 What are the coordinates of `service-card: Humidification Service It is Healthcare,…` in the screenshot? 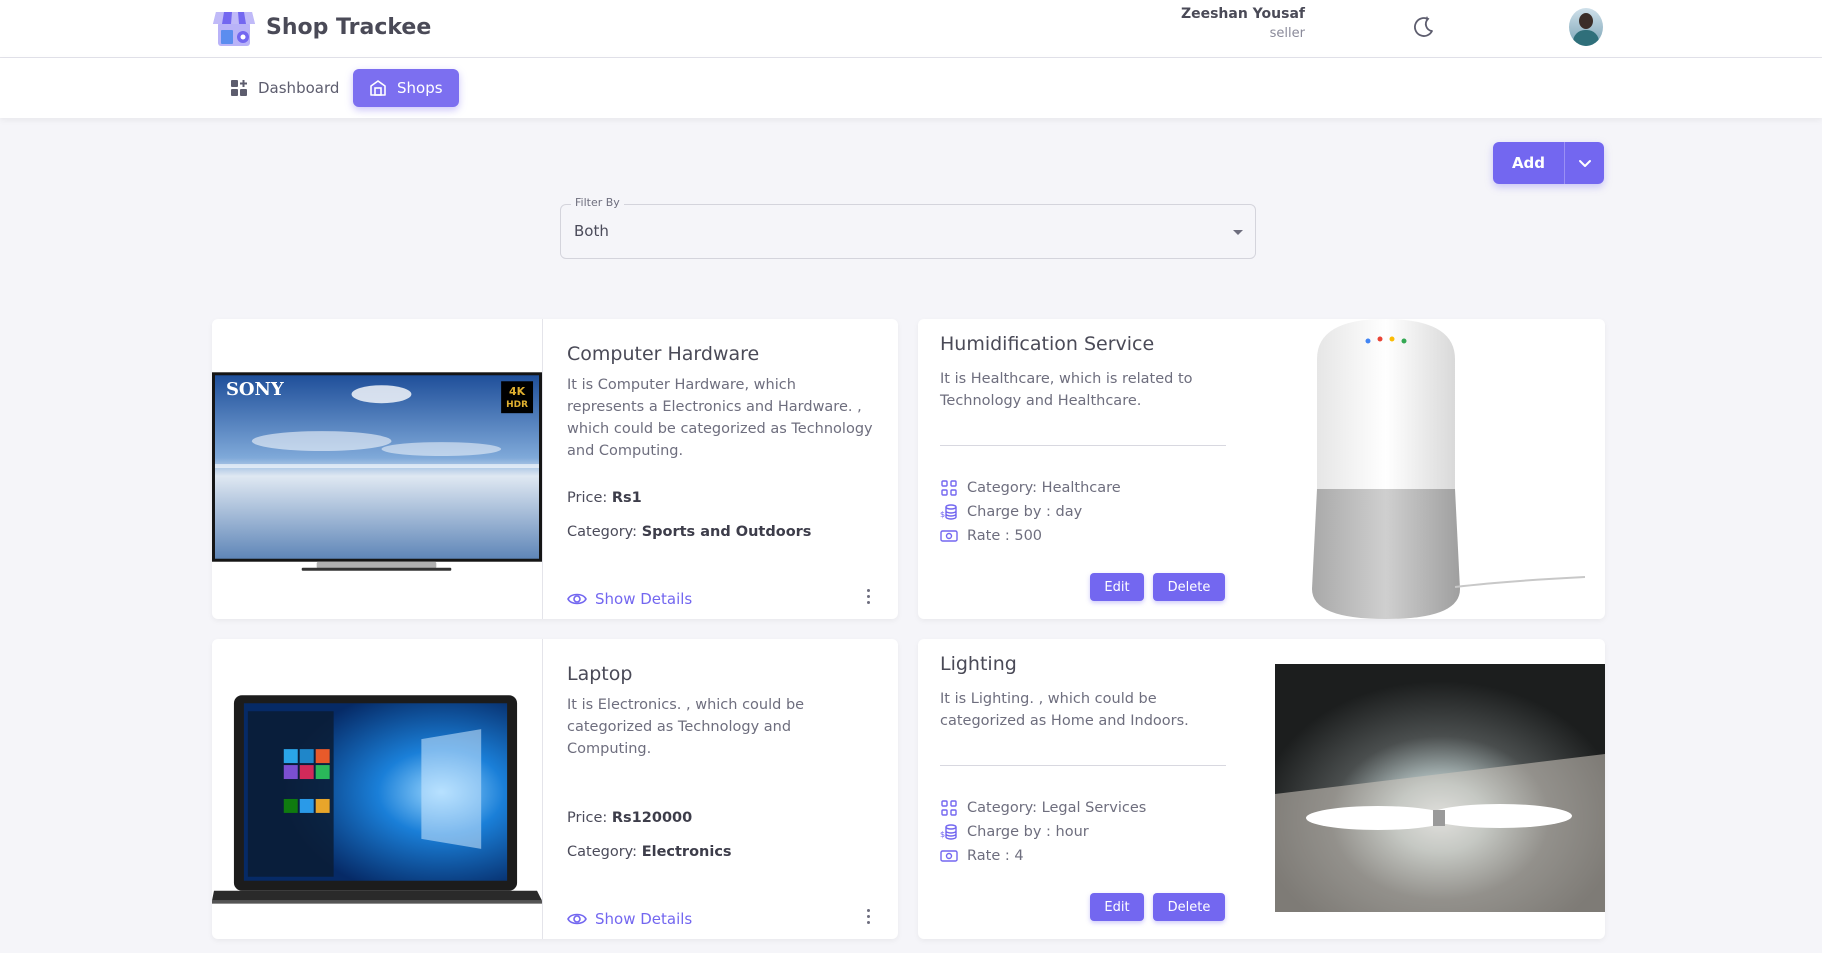 It's located at (1261, 469).